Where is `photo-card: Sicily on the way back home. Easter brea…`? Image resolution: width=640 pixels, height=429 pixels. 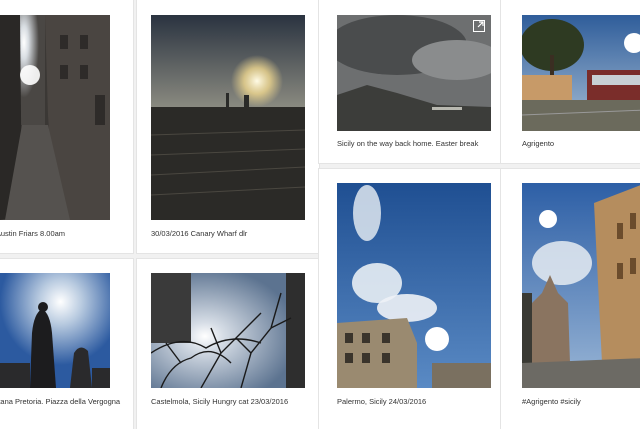
photo-card: Sicily on the way back home. Easter brea… is located at coordinates (410, 81).